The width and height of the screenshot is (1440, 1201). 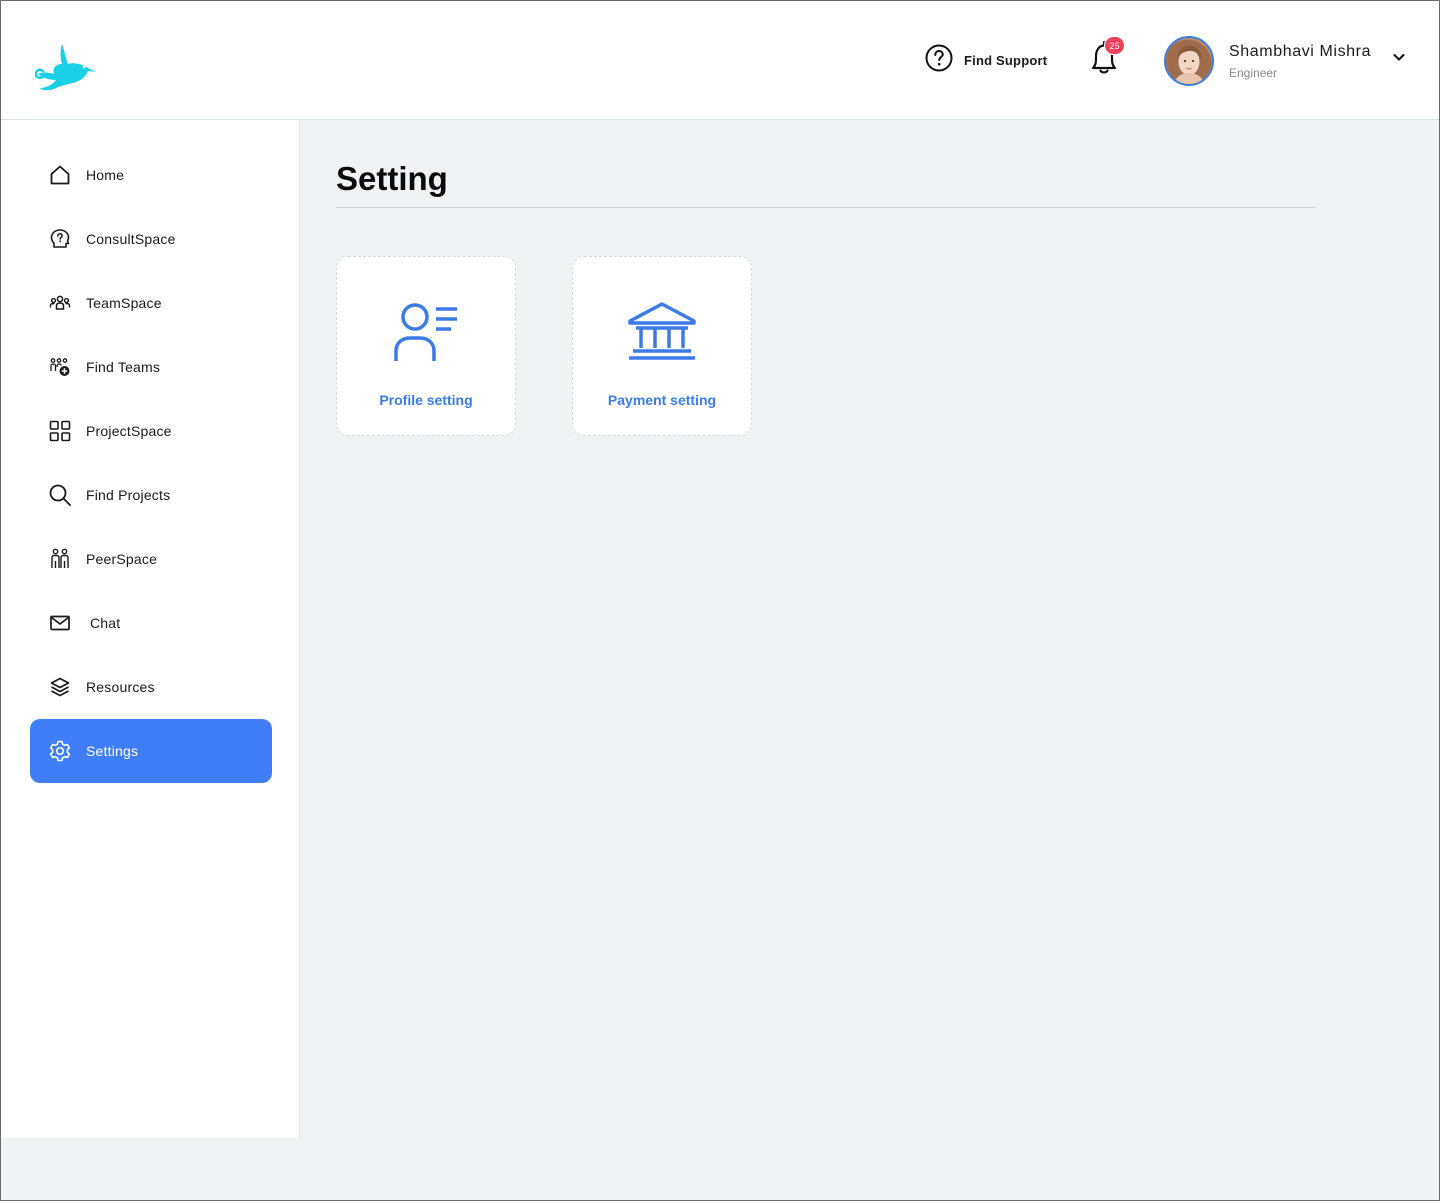 I want to click on profile-setting-card: Profile setting, so click(x=426, y=346).